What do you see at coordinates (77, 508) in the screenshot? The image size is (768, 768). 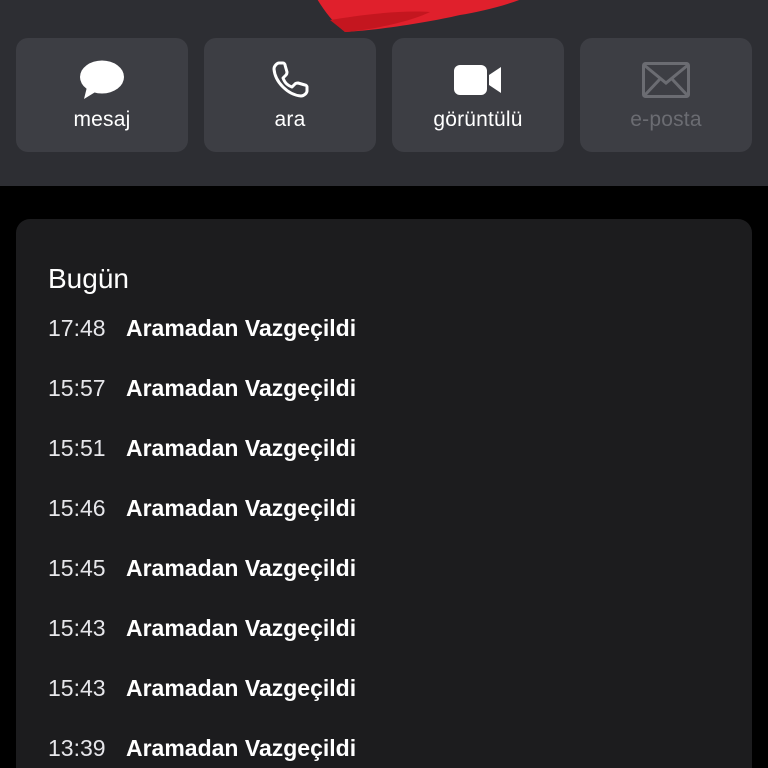 I see `call-time: 15:46` at bounding box center [77, 508].